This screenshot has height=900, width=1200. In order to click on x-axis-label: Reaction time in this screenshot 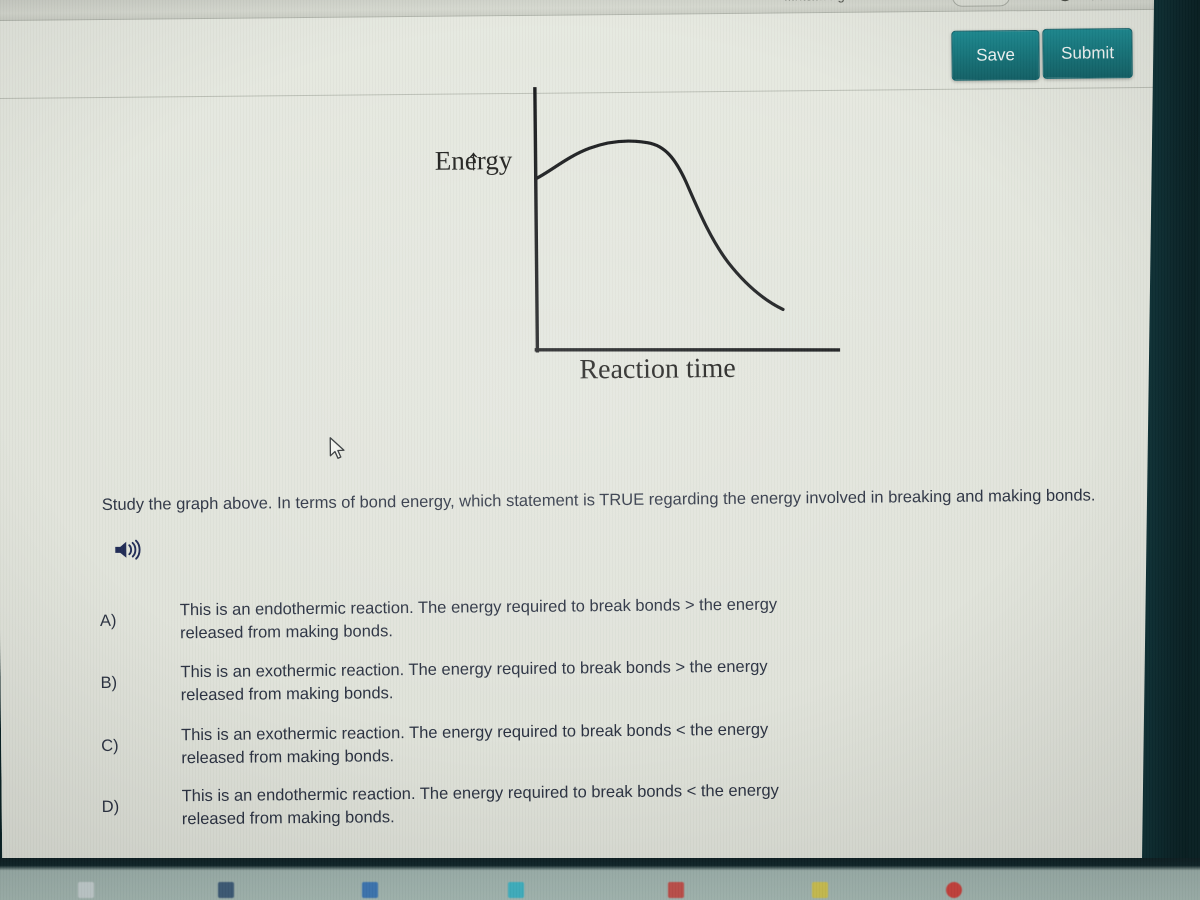, I will do `click(657, 369)`.